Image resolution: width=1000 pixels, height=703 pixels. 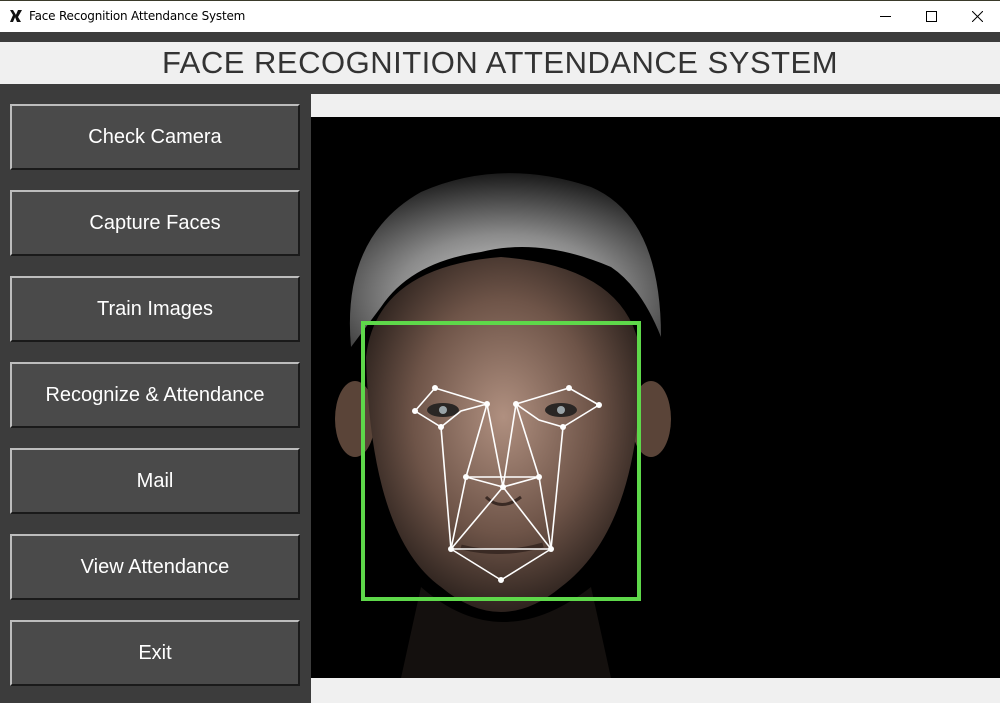 What do you see at coordinates (503, 434) in the screenshot?
I see `face` at bounding box center [503, 434].